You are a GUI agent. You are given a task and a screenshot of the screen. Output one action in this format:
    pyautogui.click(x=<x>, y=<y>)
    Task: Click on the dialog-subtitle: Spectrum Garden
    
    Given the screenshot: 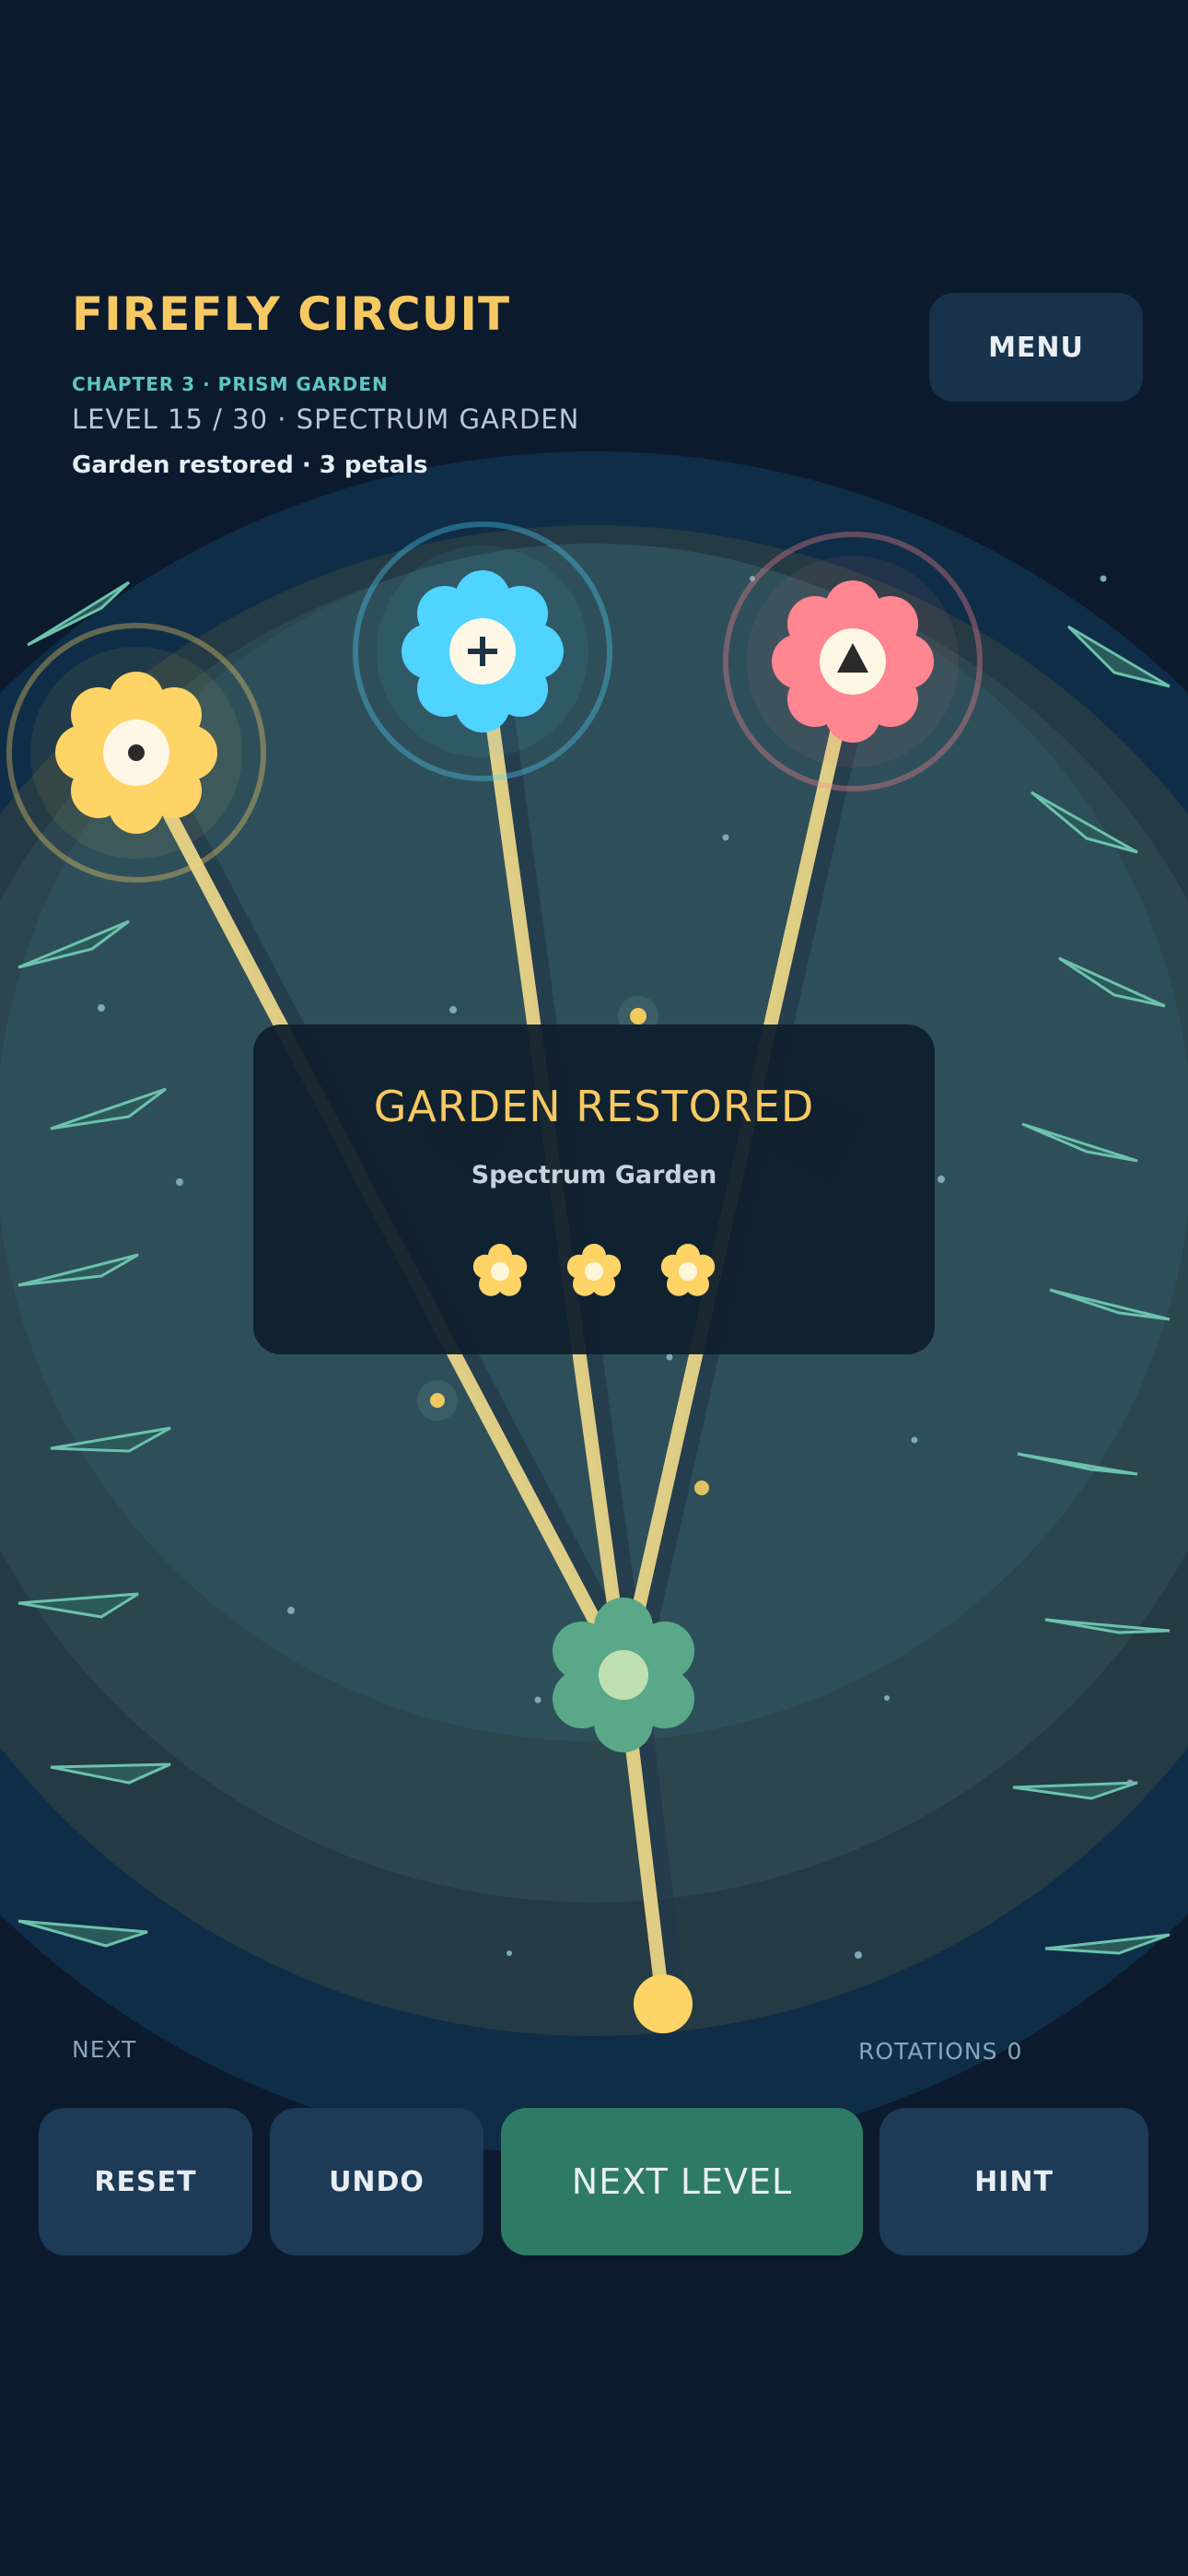 What is the action you would take?
    pyautogui.click(x=594, y=1175)
    